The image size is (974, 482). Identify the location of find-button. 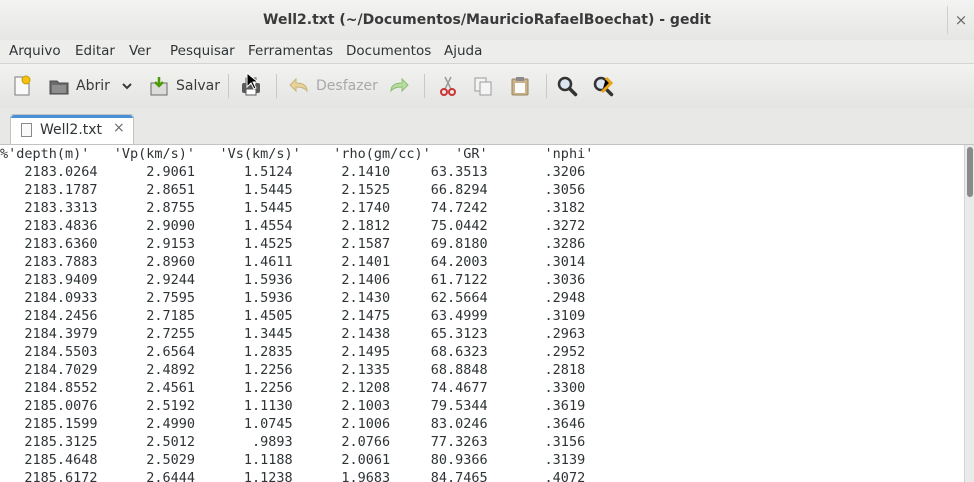
(567, 86).